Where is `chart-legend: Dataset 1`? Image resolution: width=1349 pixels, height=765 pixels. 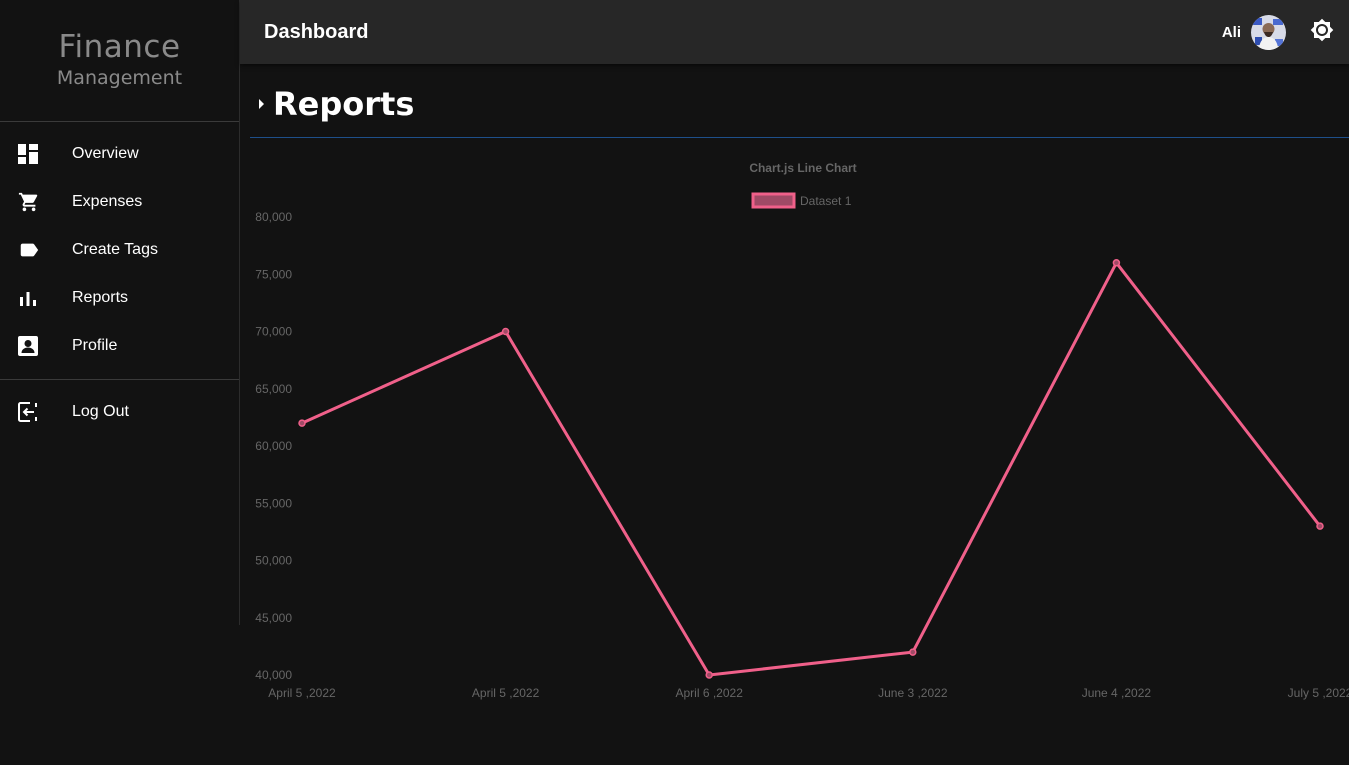 chart-legend: Dataset 1 is located at coordinates (801, 200).